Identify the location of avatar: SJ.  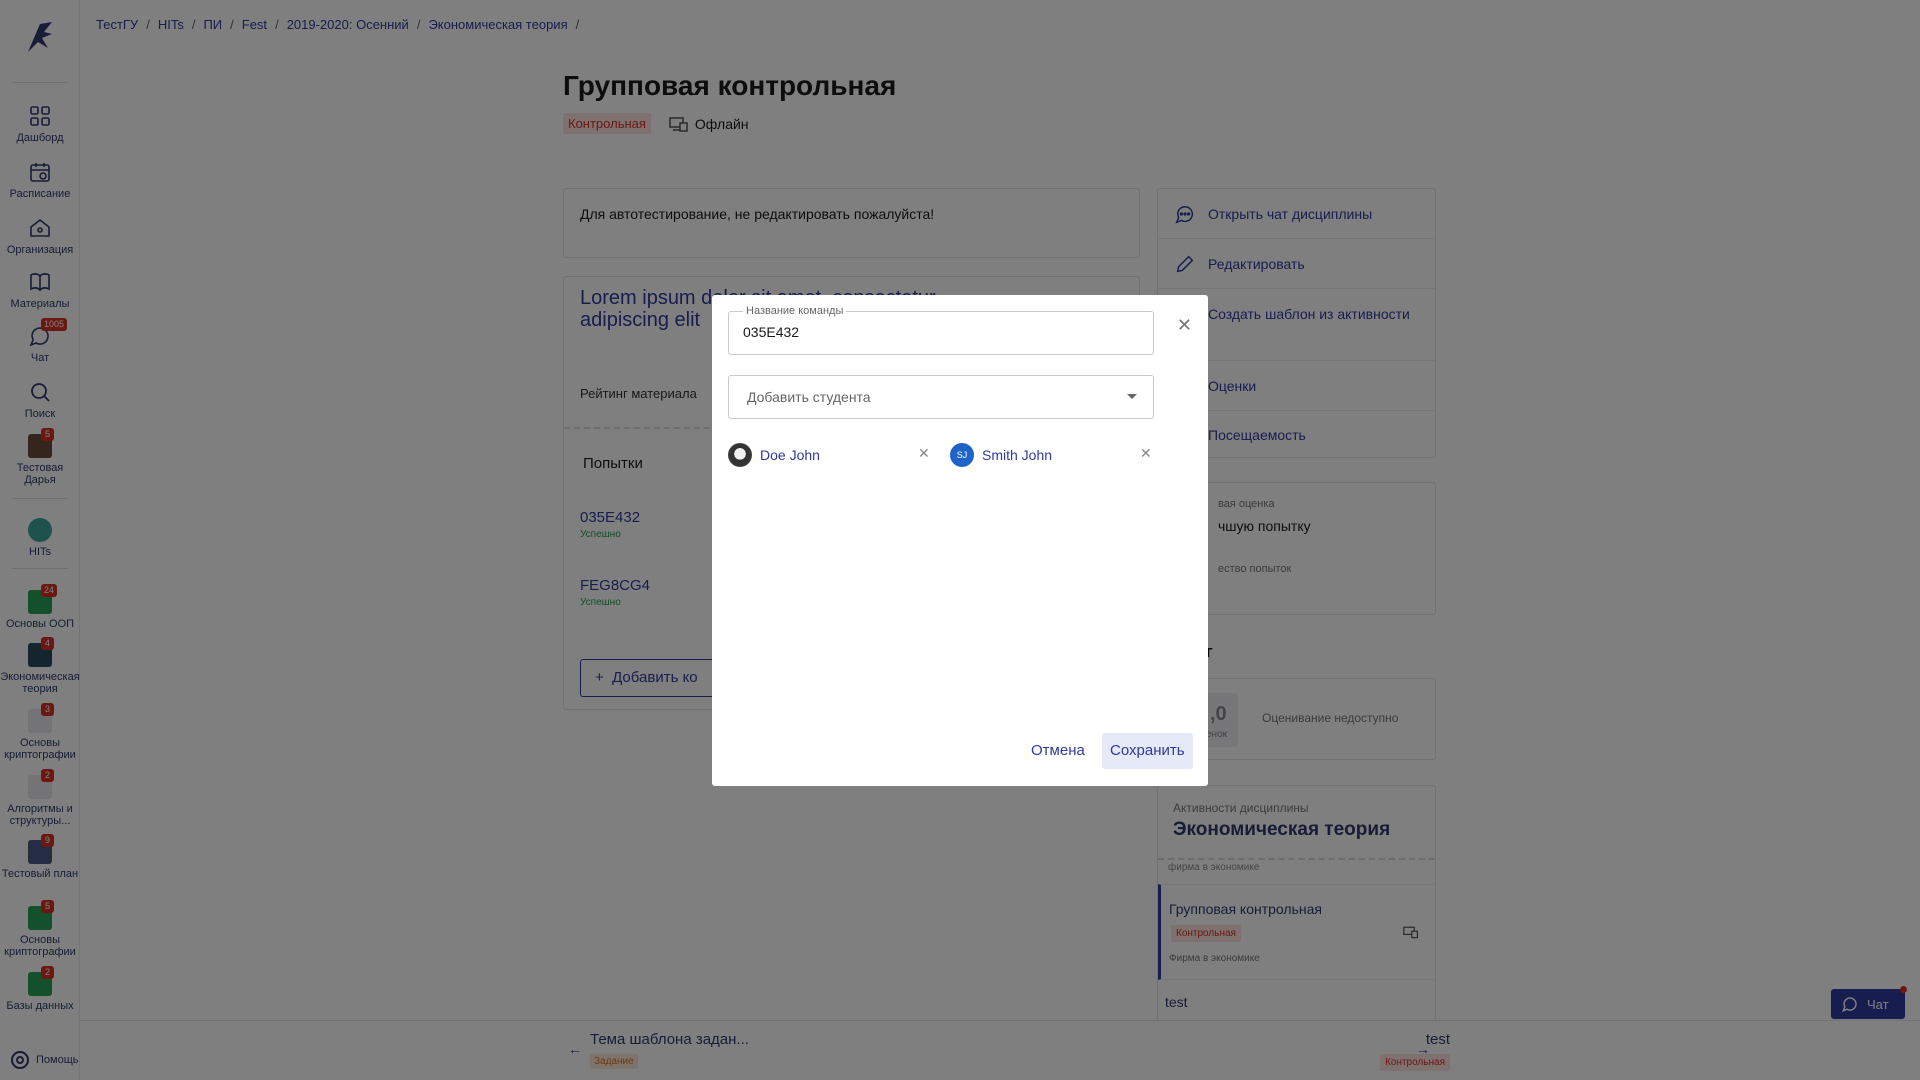
(962, 455).